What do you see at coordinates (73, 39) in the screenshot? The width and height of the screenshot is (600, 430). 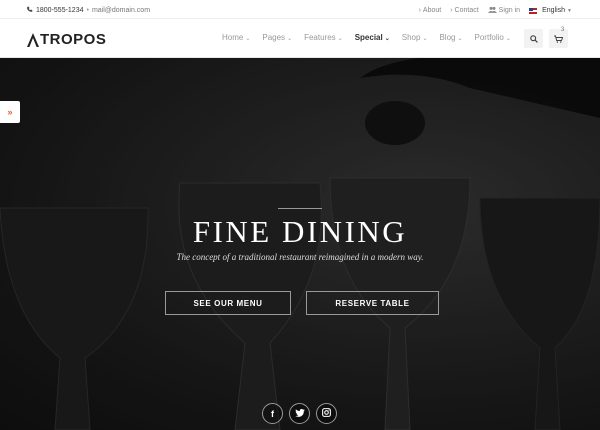 I see `logo-text: TROPOS` at bounding box center [73, 39].